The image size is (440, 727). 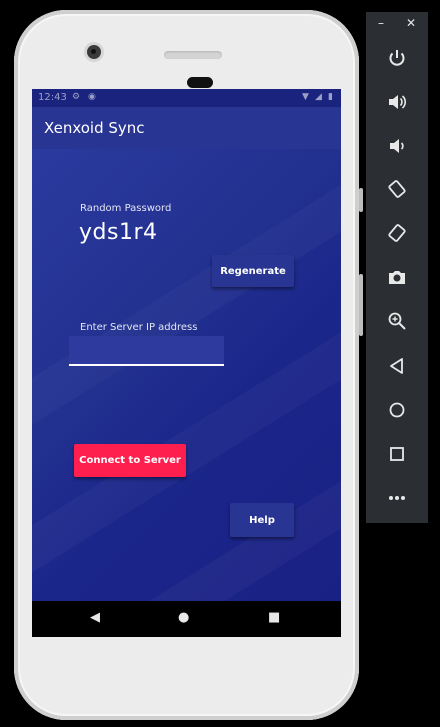 What do you see at coordinates (193, 55) in the screenshot?
I see `sensor-grill` at bounding box center [193, 55].